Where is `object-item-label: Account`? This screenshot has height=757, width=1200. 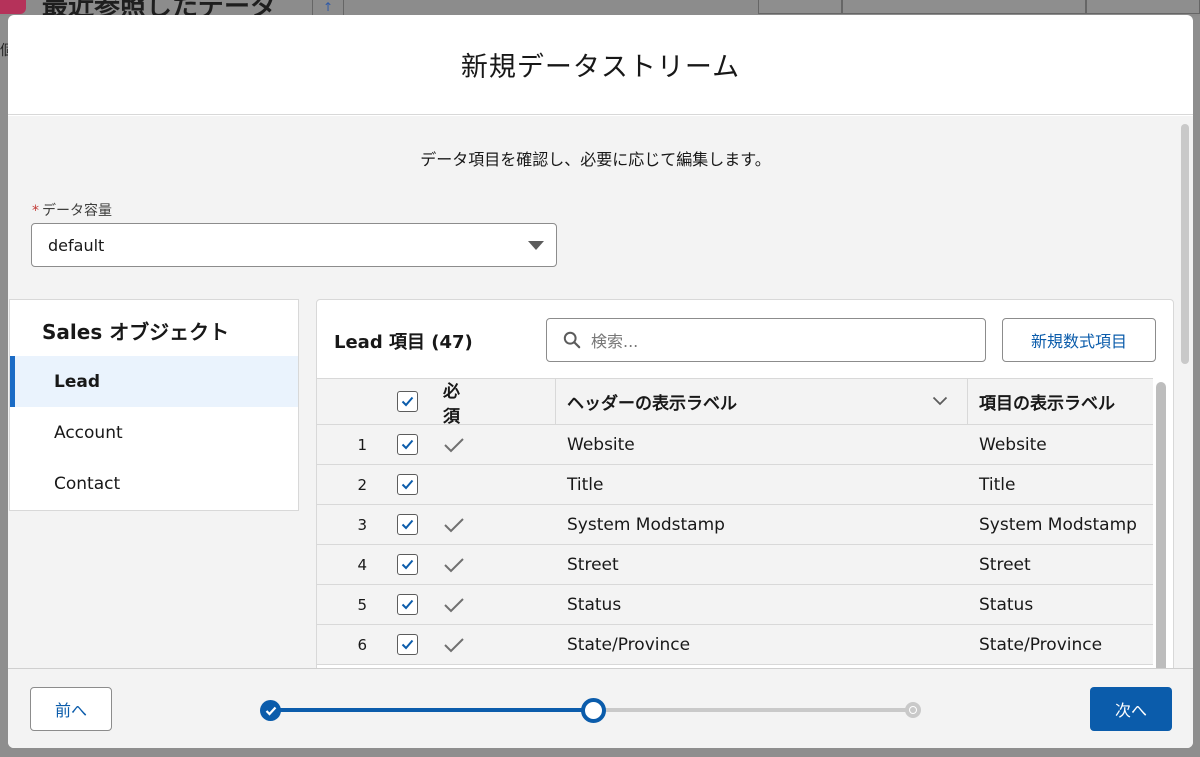
object-item-label: Account is located at coordinates (88, 432).